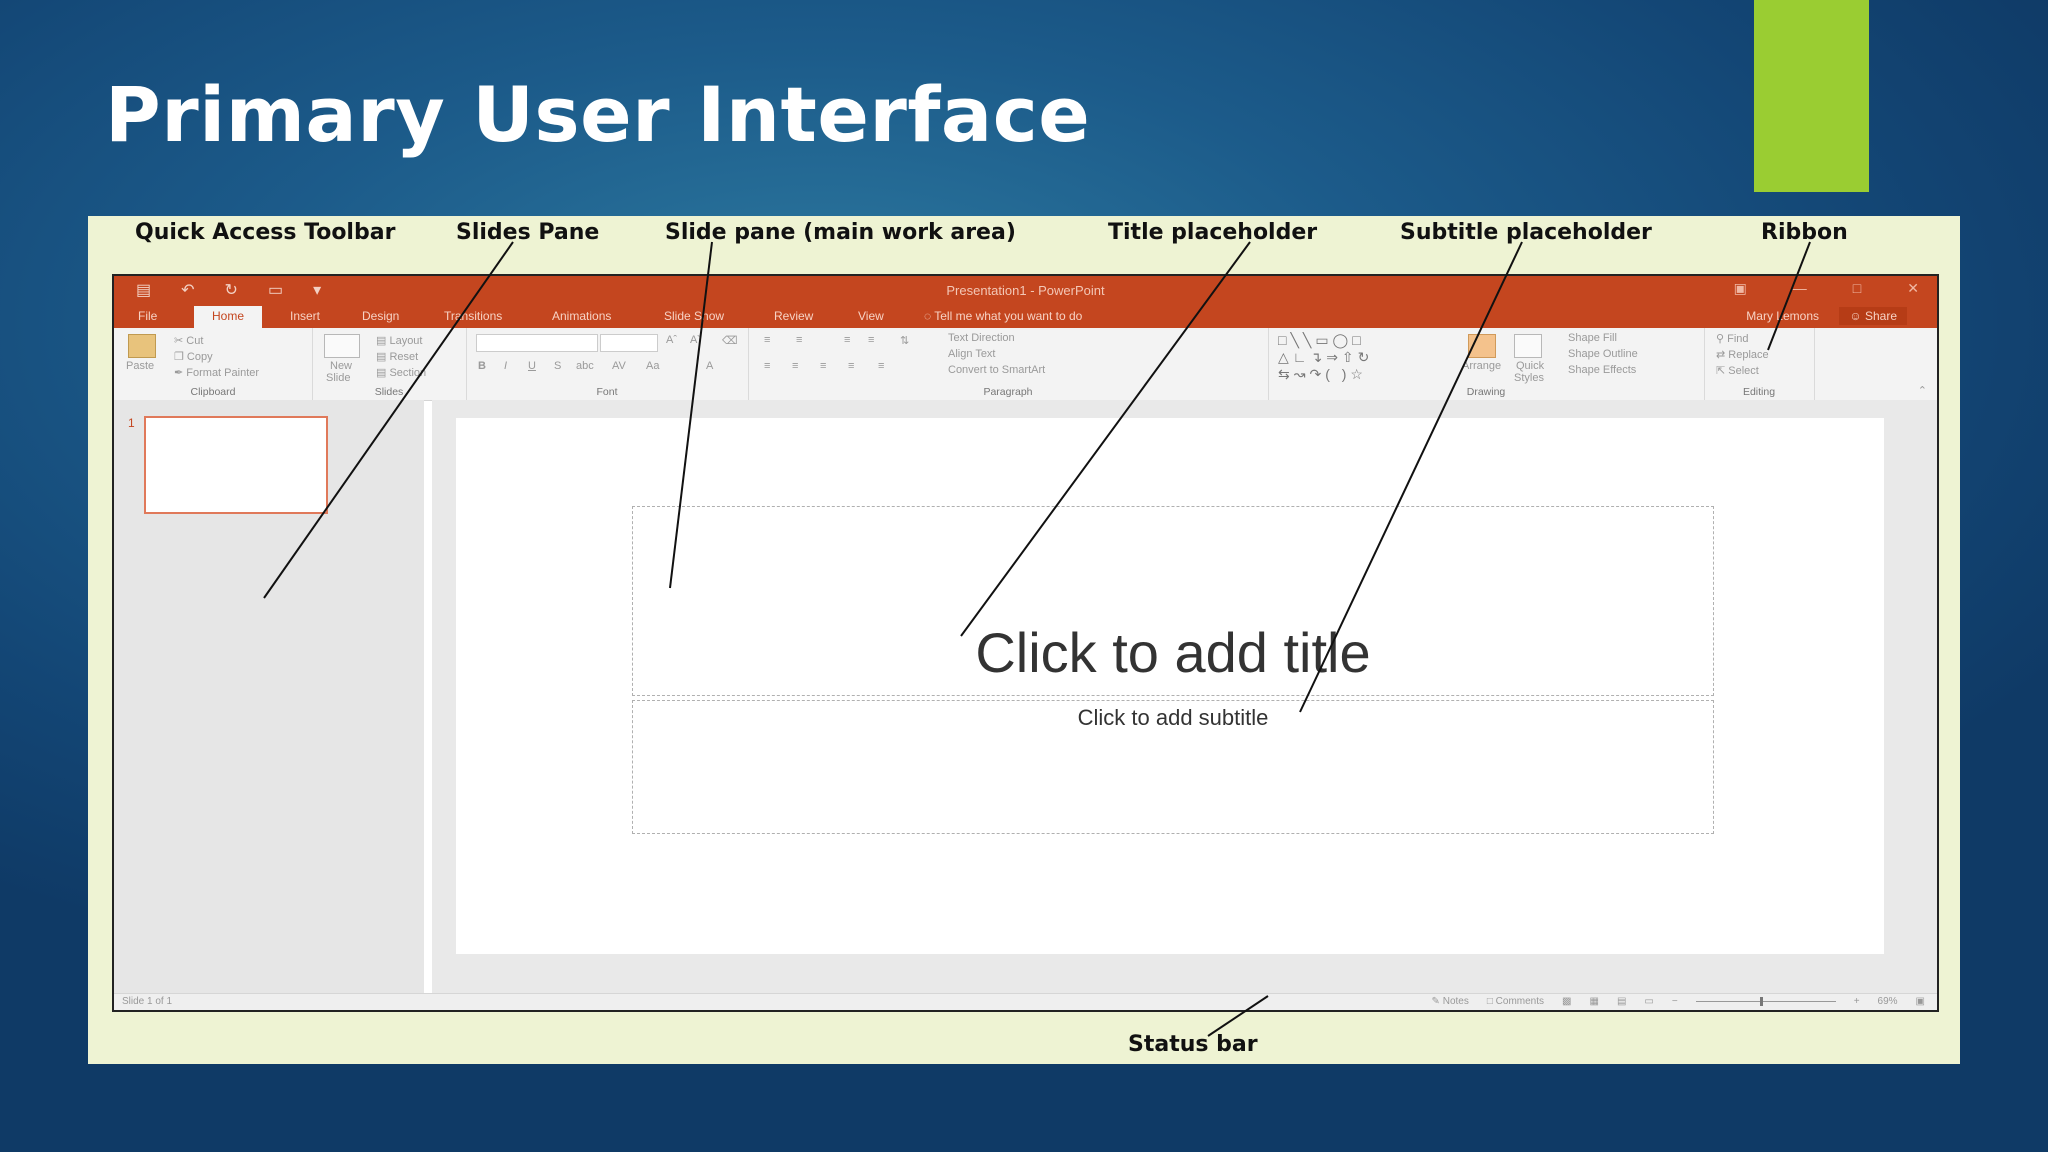 This screenshot has height=1152, width=2048. Describe the element at coordinates (691, 415) in the screenshot. I see `leader-slide-pane` at that location.